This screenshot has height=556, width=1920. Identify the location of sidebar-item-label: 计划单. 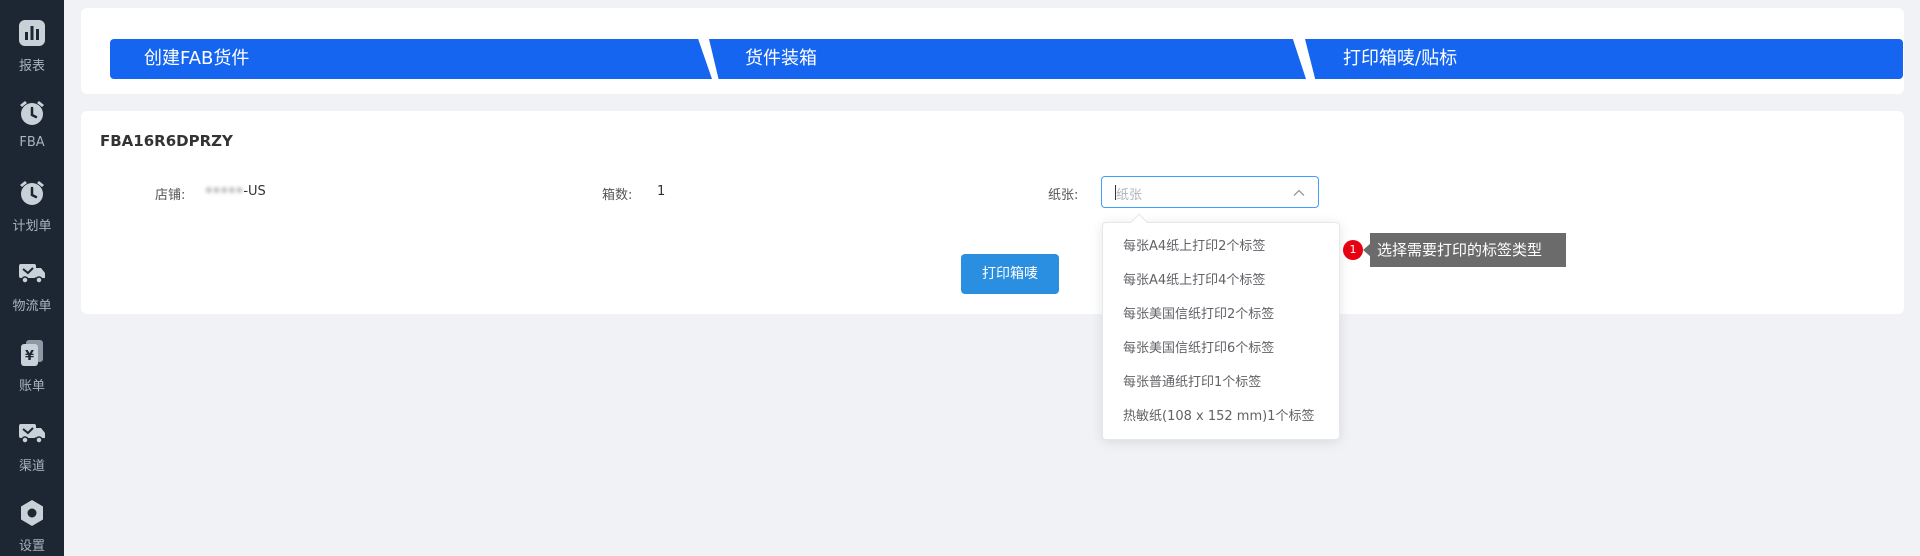
(32, 226).